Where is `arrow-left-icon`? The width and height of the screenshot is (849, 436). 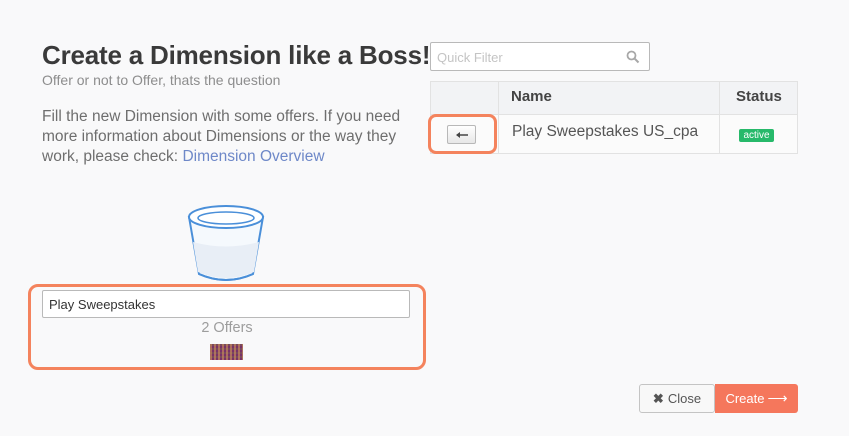 arrow-left-icon is located at coordinates (461, 134).